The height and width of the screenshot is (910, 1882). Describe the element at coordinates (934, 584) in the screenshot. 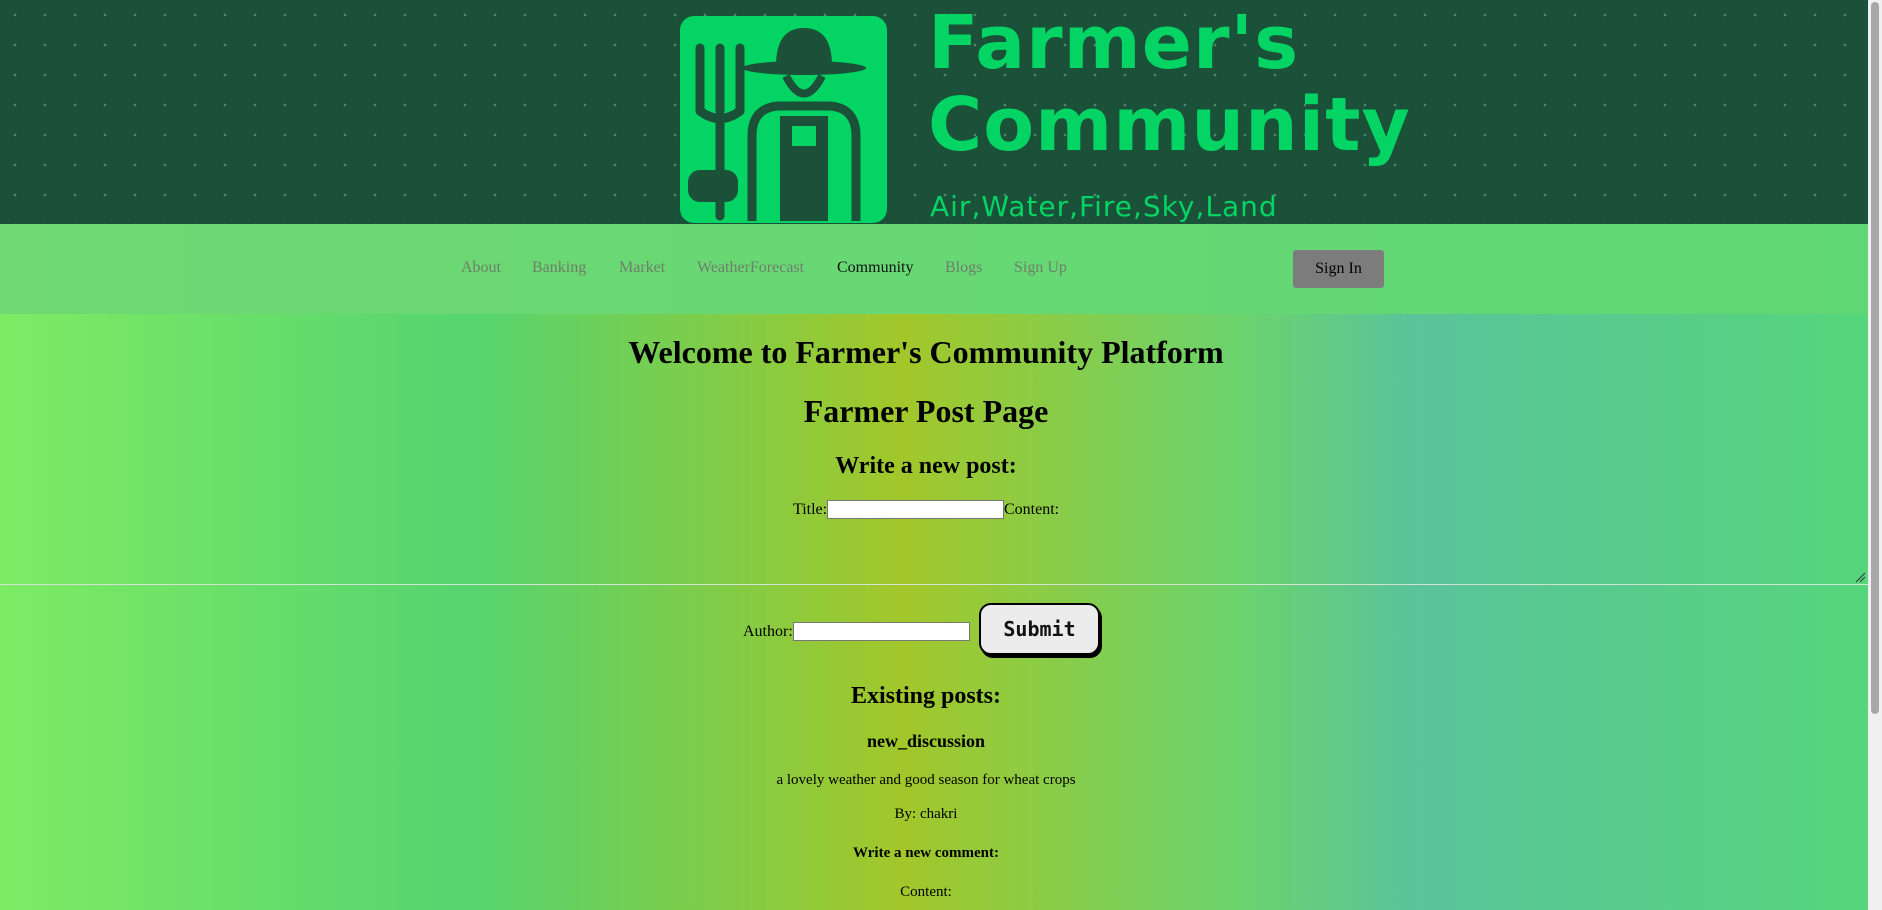

I see `content-textarea` at that location.